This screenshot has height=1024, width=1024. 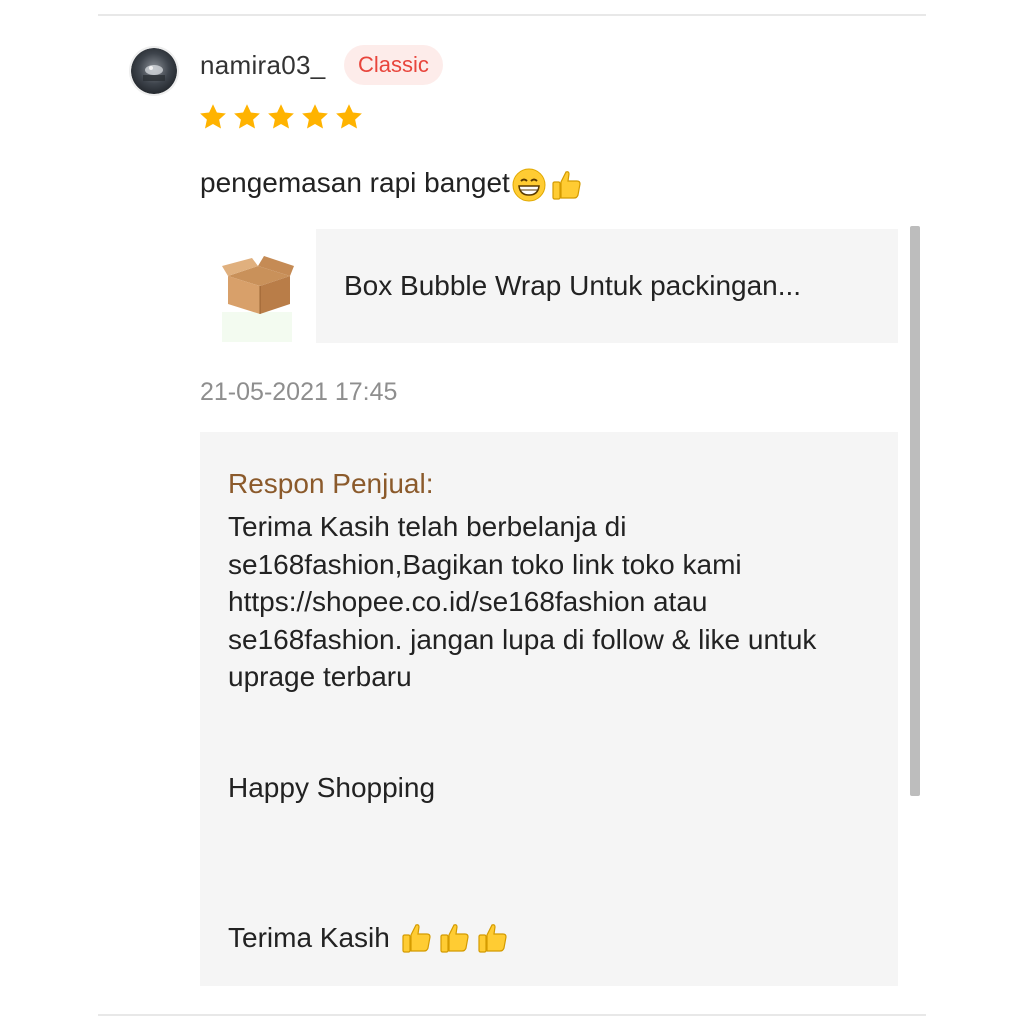 What do you see at coordinates (263, 65) in the screenshot?
I see `username: namira03_` at bounding box center [263, 65].